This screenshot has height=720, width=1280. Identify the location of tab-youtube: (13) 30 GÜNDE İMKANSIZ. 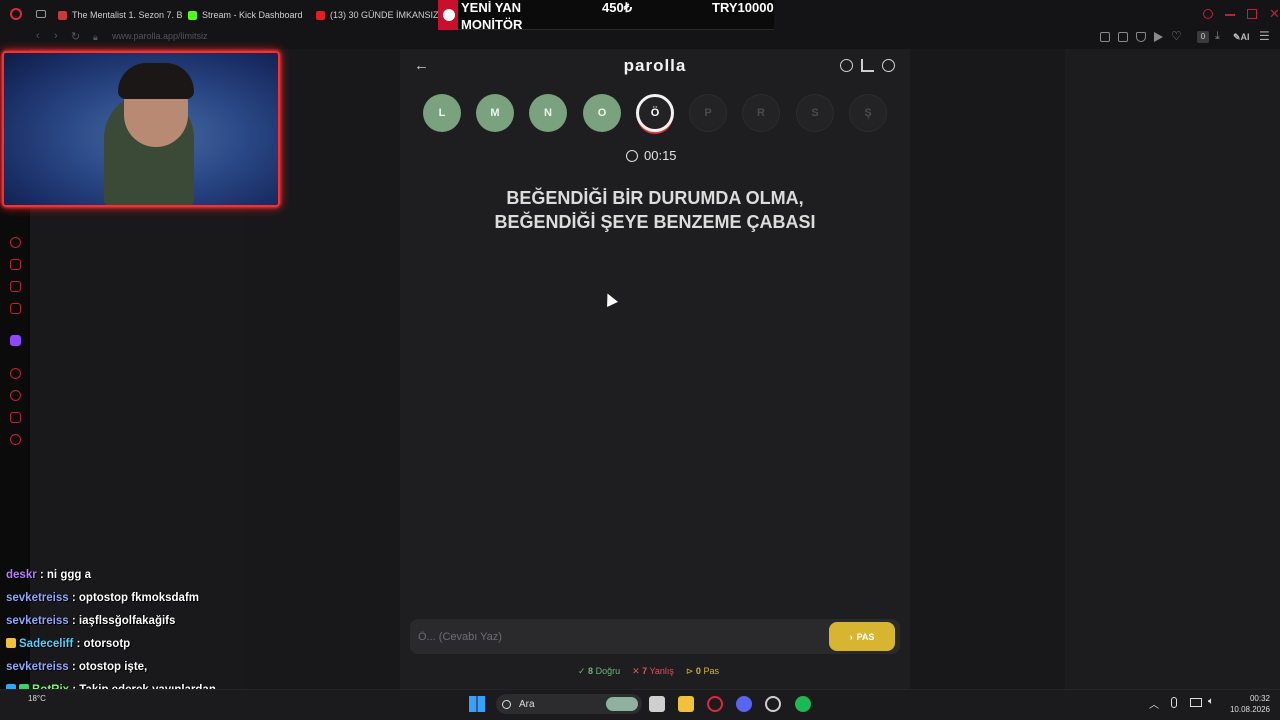
(377, 15).